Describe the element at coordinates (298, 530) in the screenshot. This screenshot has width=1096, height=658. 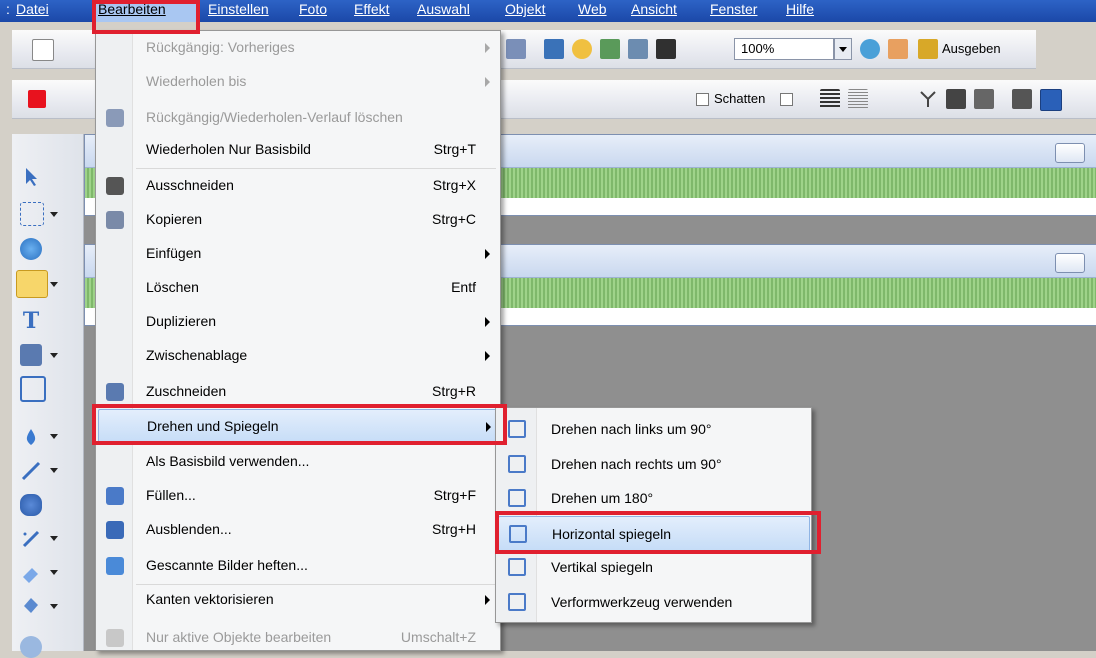
I see `menu-item-14: Ausblenden... Strg+H` at that location.